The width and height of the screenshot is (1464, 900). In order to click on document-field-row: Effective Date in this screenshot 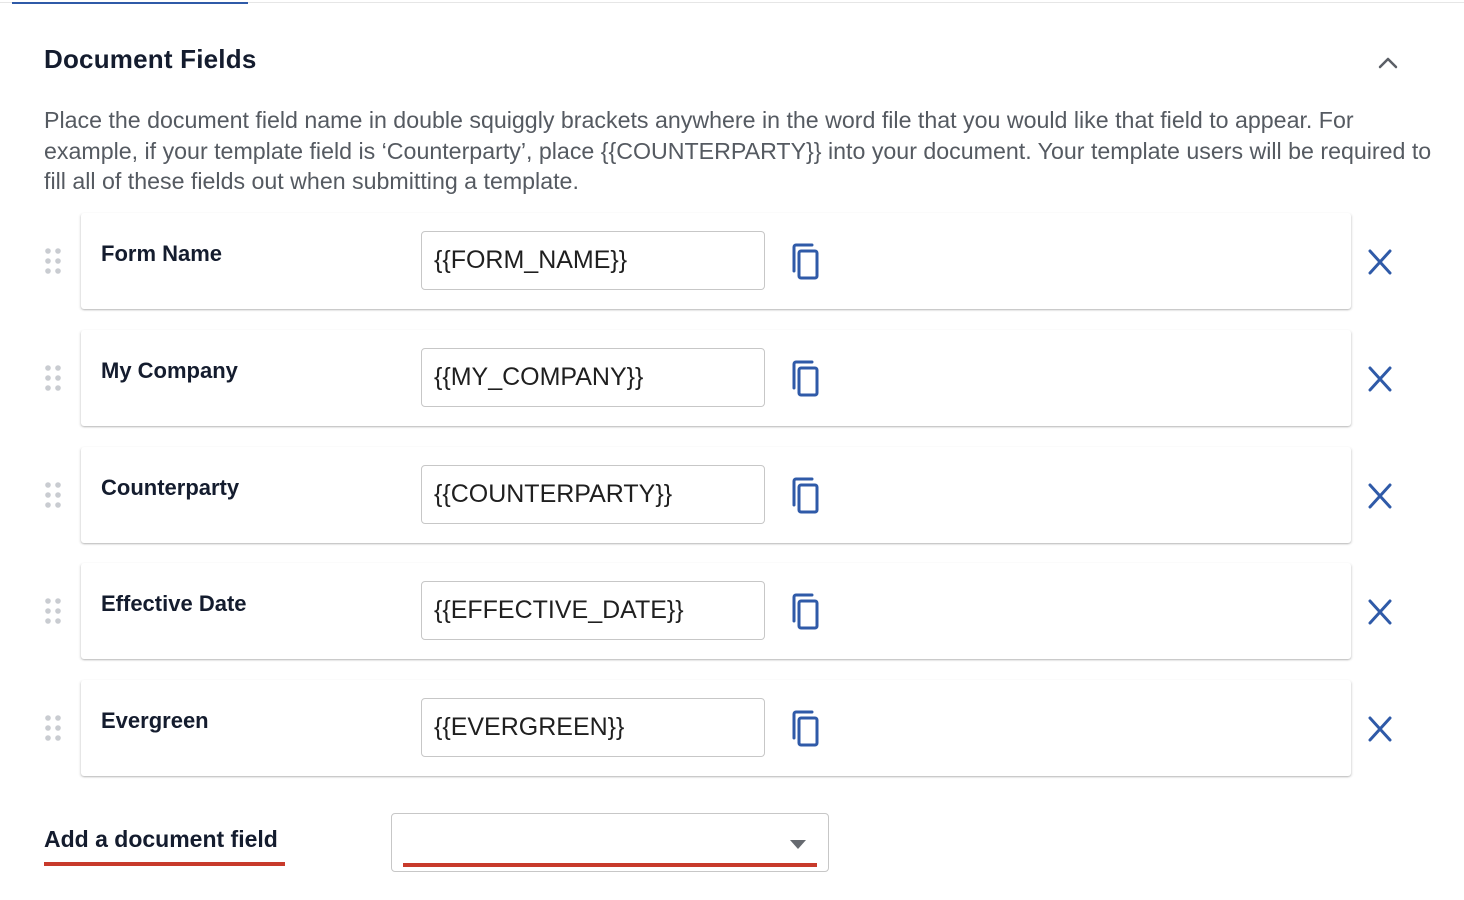, I will do `click(732, 612)`.